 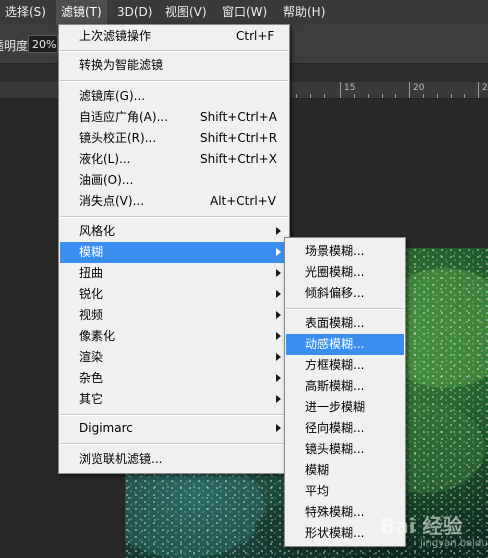 I want to click on menu-item-video: 视频, so click(x=174, y=315).